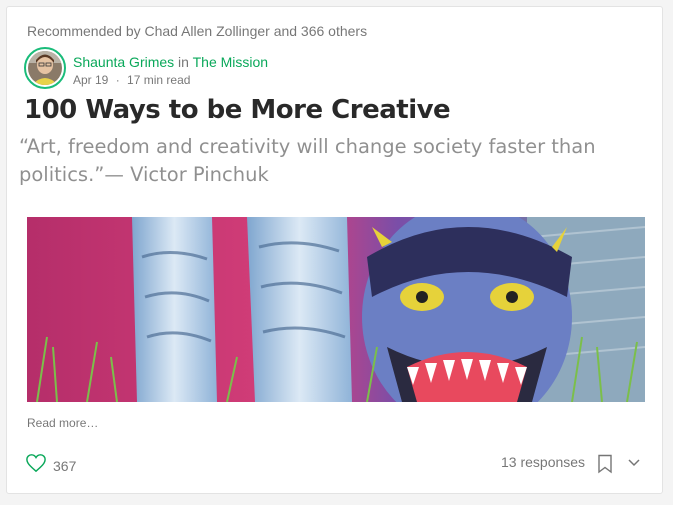  I want to click on story-title: 100 Ways to be More Creative, so click(237, 110).